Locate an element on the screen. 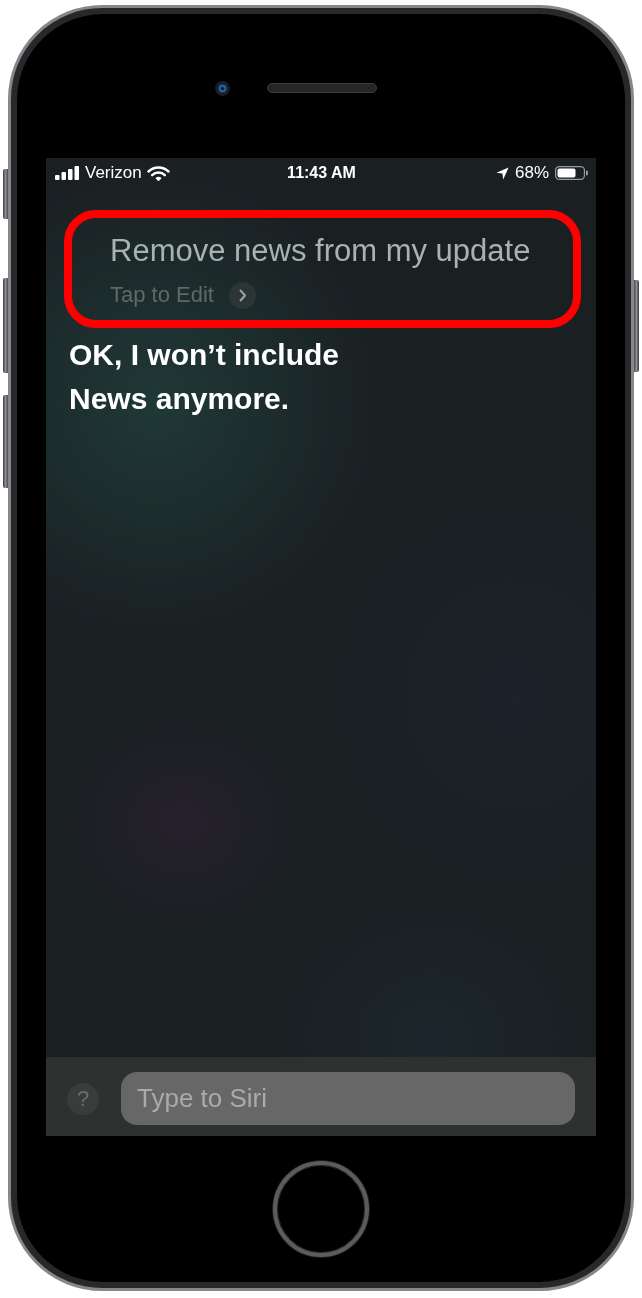  query-text: Remove news from my update is located at coordinates (321, 251).